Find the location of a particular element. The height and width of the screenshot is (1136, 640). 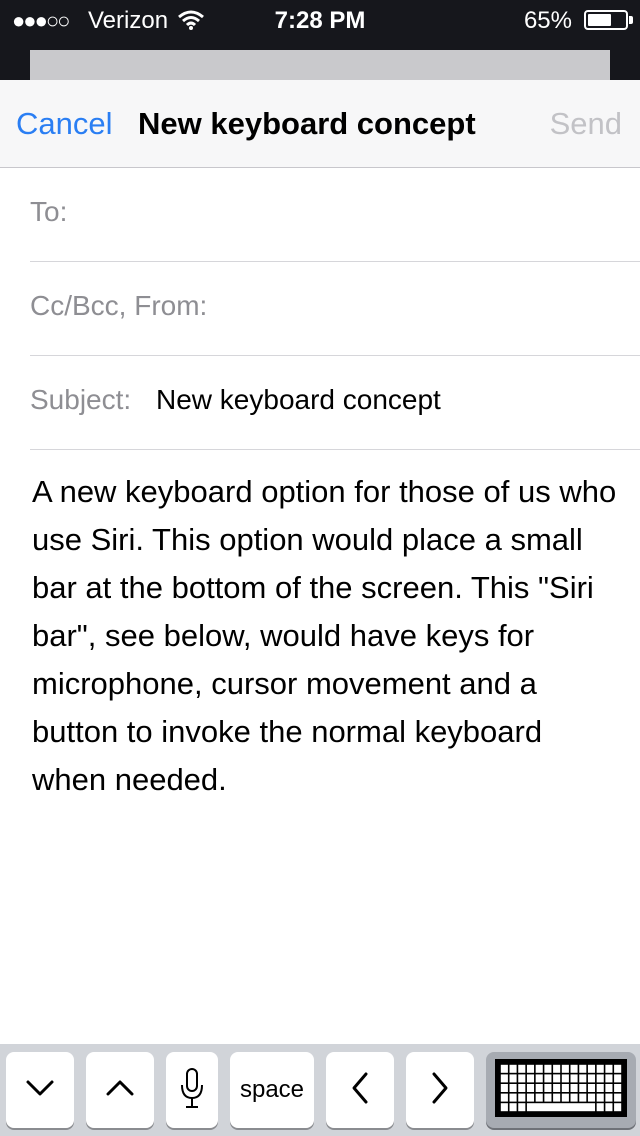

chevron-up-icon is located at coordinates (120, 1090).